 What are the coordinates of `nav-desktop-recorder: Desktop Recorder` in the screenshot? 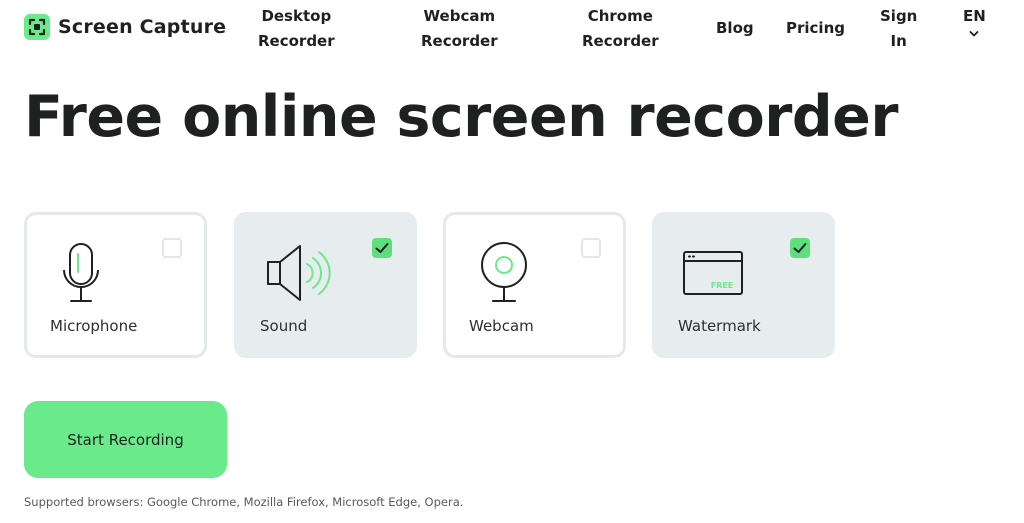 It's located at (296, 29).